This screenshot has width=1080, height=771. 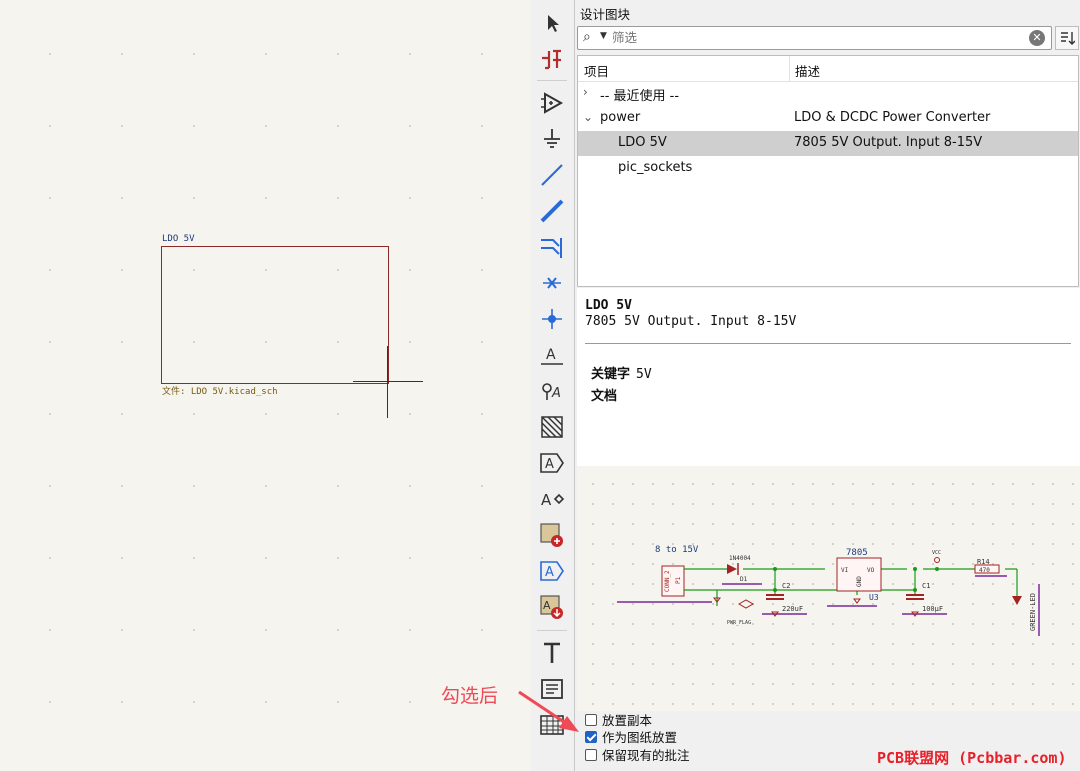 I want to click on draw-bus-button, so click(x=552, y=211).